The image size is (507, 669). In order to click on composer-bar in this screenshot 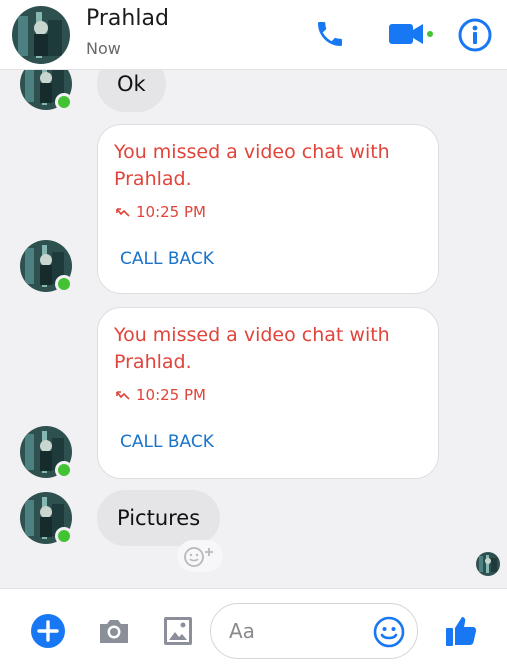, I will do `click(253, 628)`.